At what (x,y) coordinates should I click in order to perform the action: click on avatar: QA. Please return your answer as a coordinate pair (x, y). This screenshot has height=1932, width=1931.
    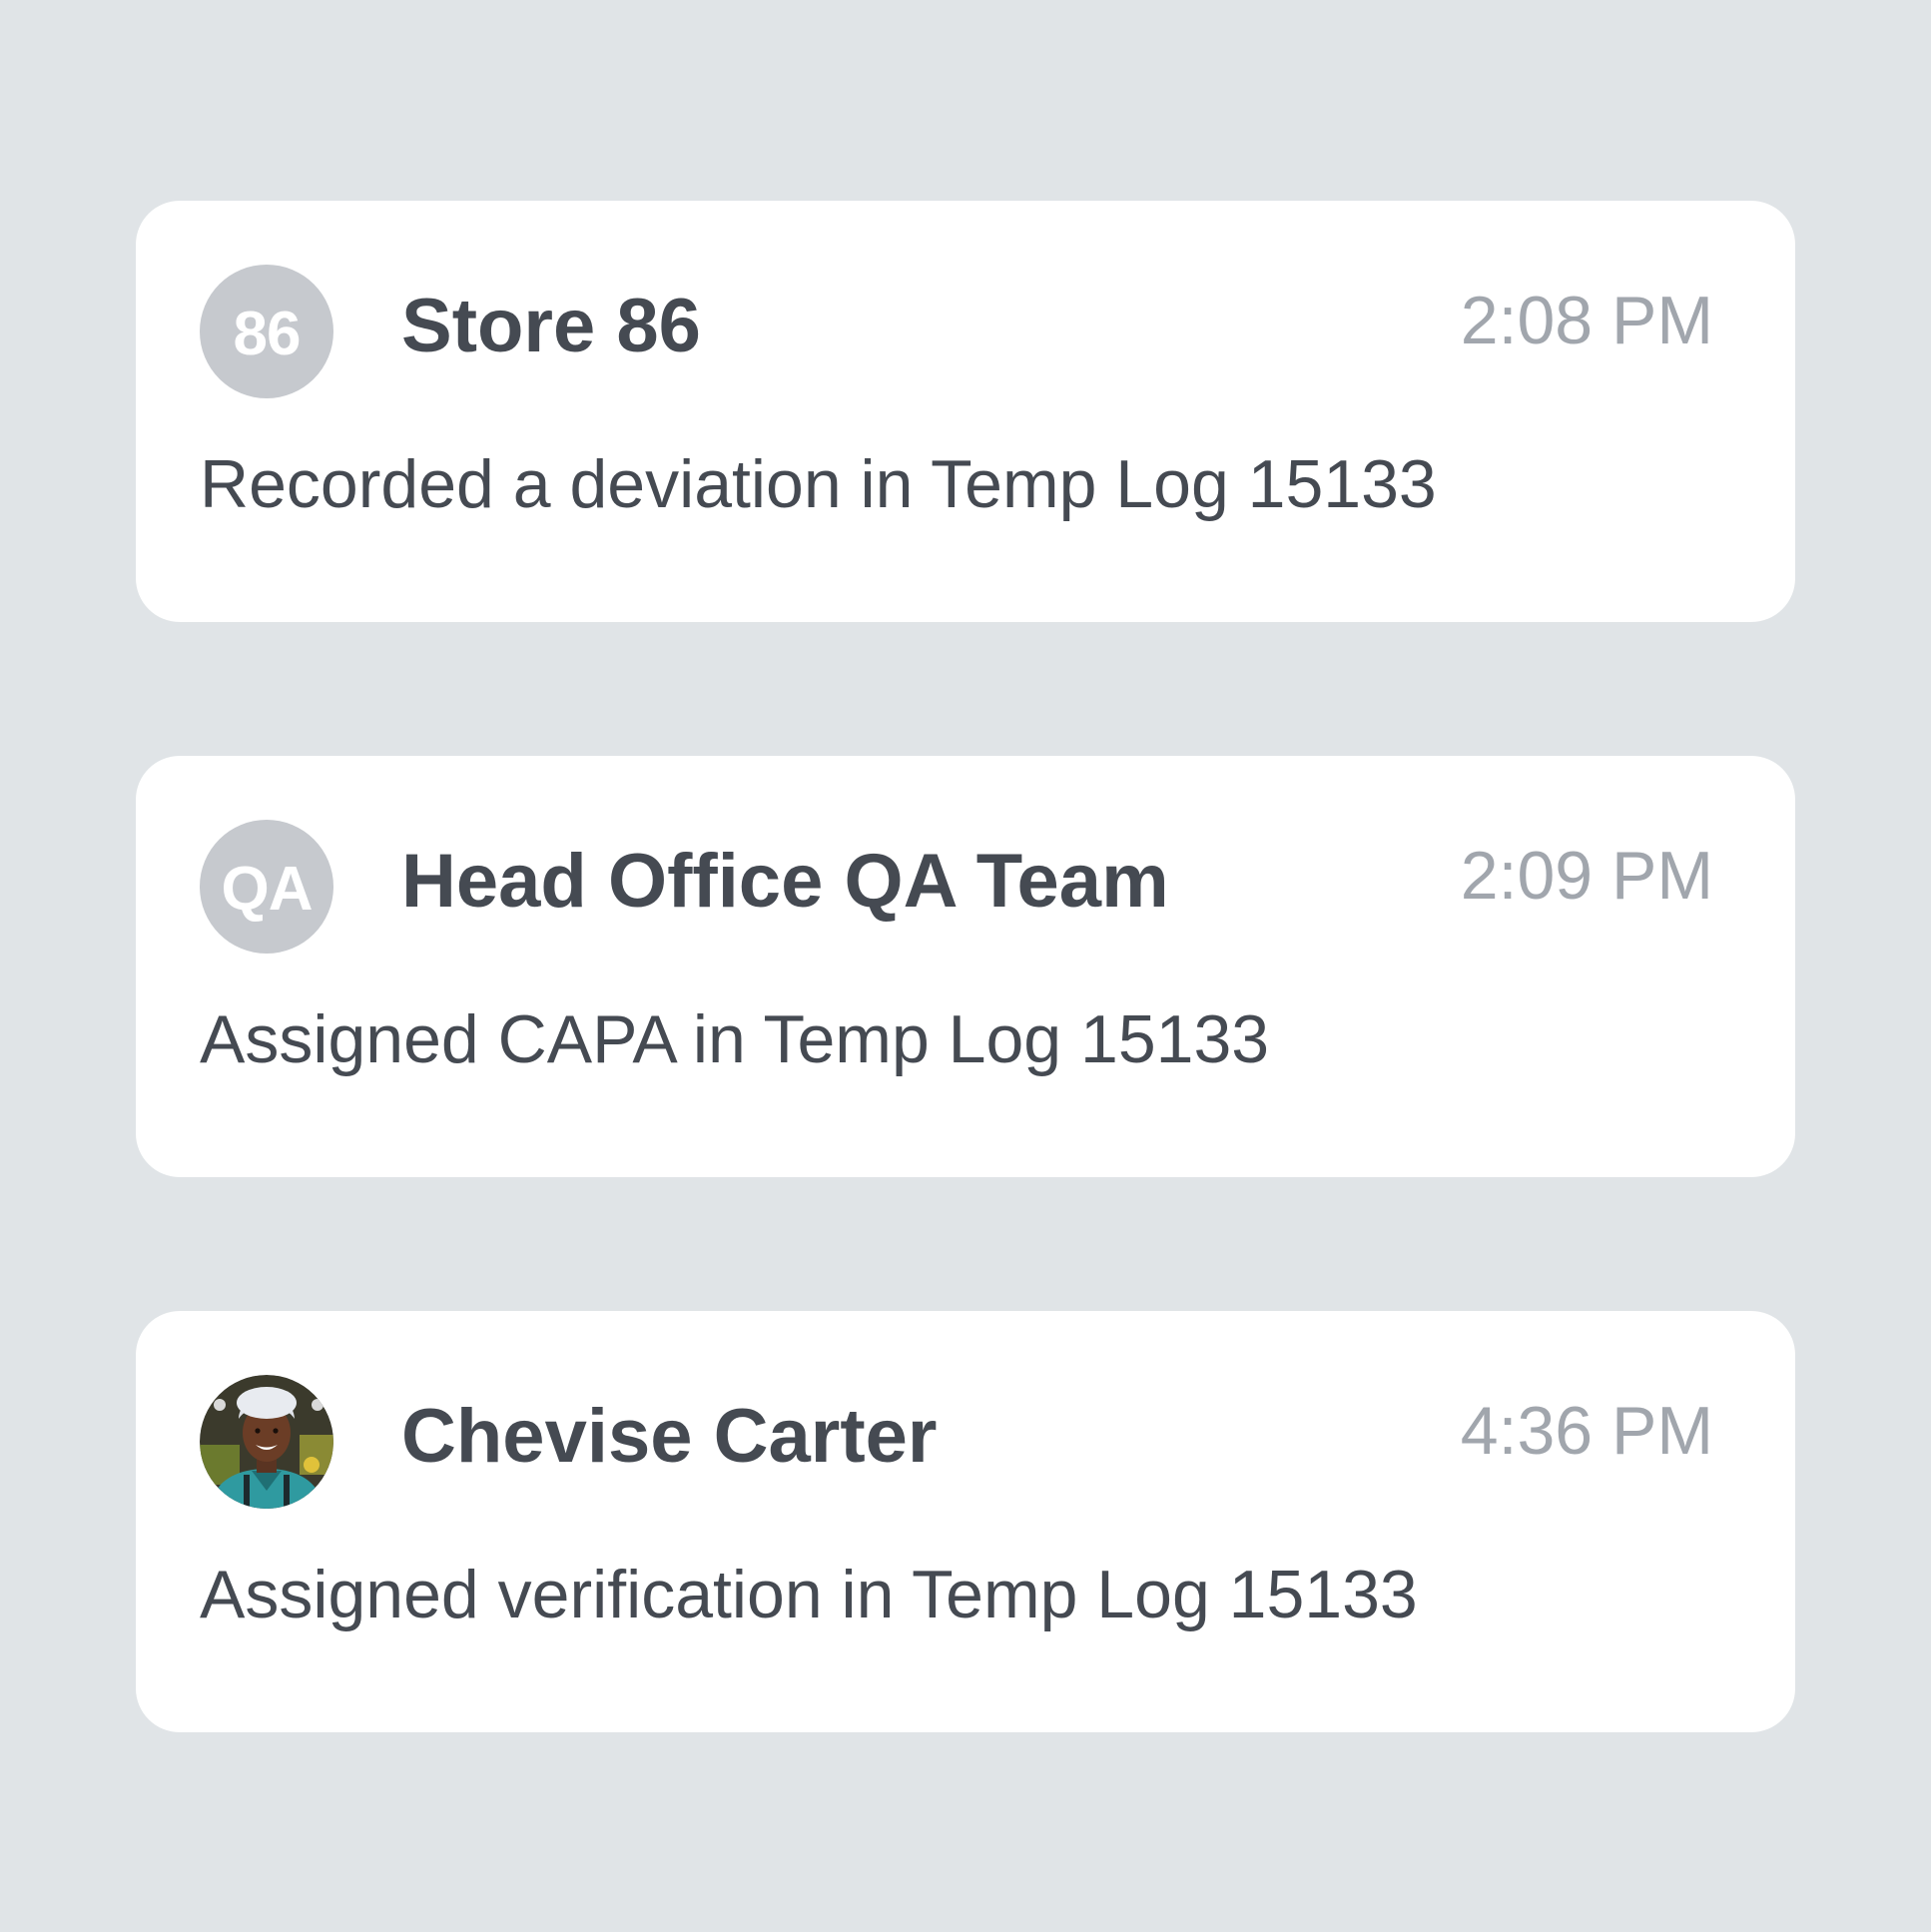
    Looking at the image, I should click on (266, 887).